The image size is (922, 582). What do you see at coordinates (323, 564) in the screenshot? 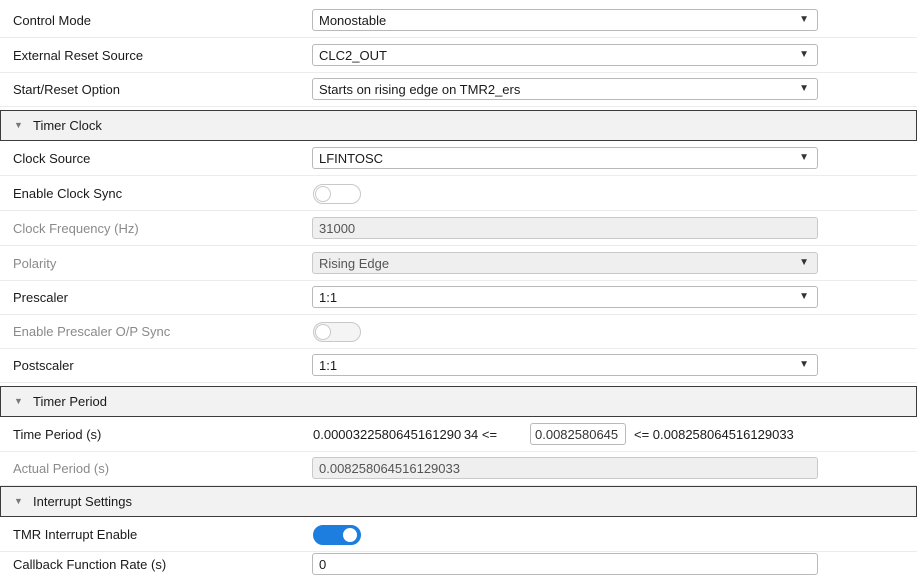
I see `callback-rate-value: 0` at bounding box center [323, 564].